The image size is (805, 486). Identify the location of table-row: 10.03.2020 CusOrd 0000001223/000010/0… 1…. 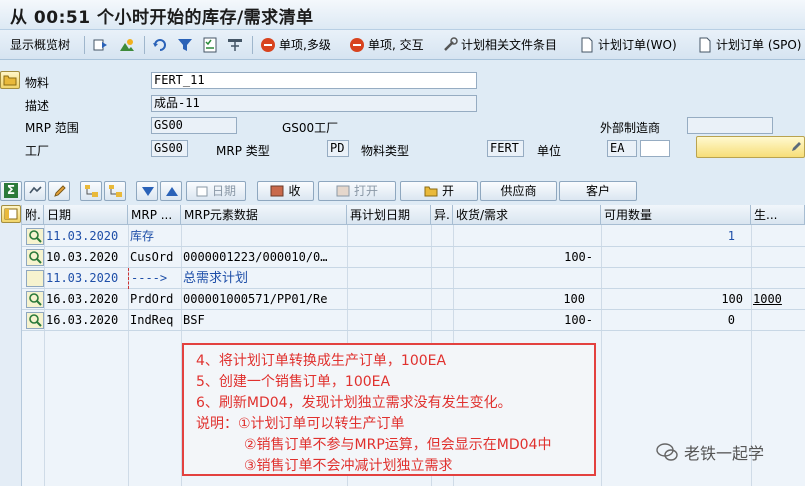
(413, 257).